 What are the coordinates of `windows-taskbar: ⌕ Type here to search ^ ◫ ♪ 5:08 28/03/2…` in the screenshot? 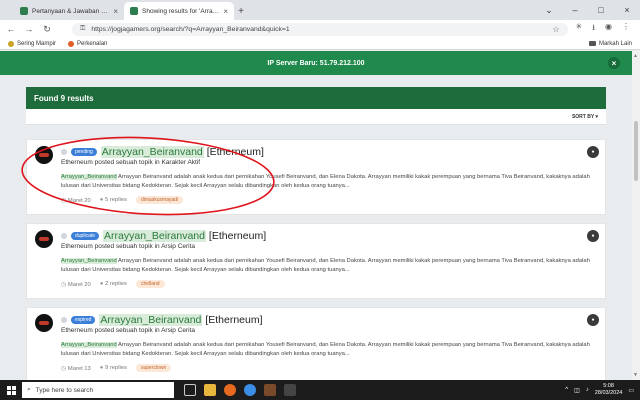 It's located at (320, 390).